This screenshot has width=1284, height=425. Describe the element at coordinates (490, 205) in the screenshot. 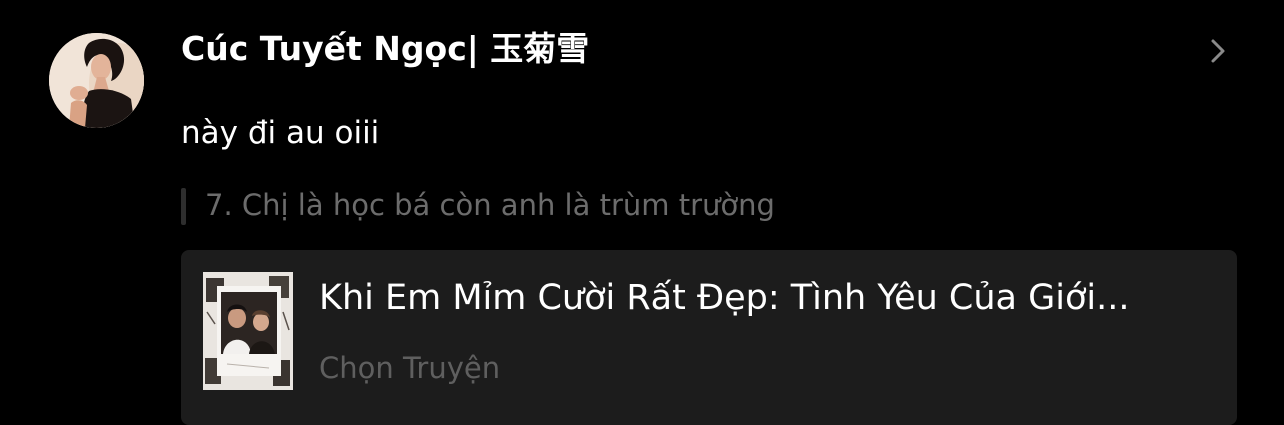

I see `quoted-chapter: 7. Chị là học bá còn anh là trùm trường` at that location.